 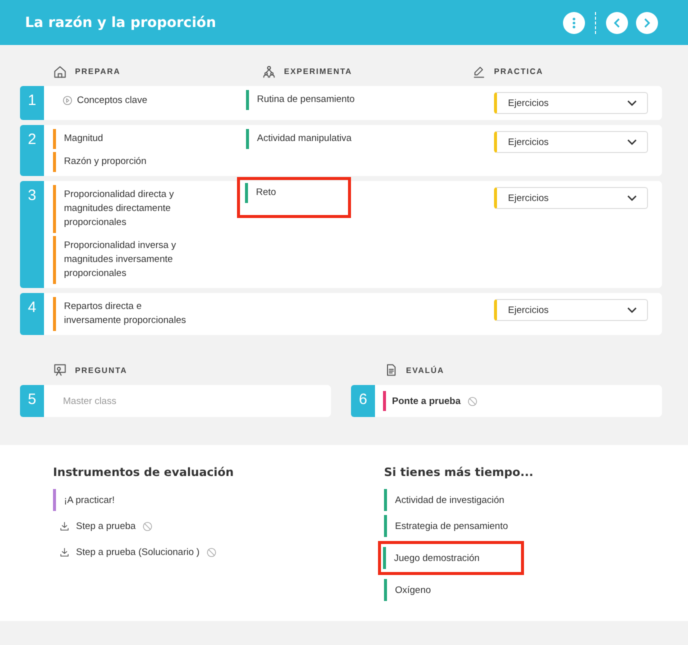 What do you see at coordinates (101, 370) in the screenshot?
I see `section-heading: PREGUNTA` at bounding box center [101, 370].